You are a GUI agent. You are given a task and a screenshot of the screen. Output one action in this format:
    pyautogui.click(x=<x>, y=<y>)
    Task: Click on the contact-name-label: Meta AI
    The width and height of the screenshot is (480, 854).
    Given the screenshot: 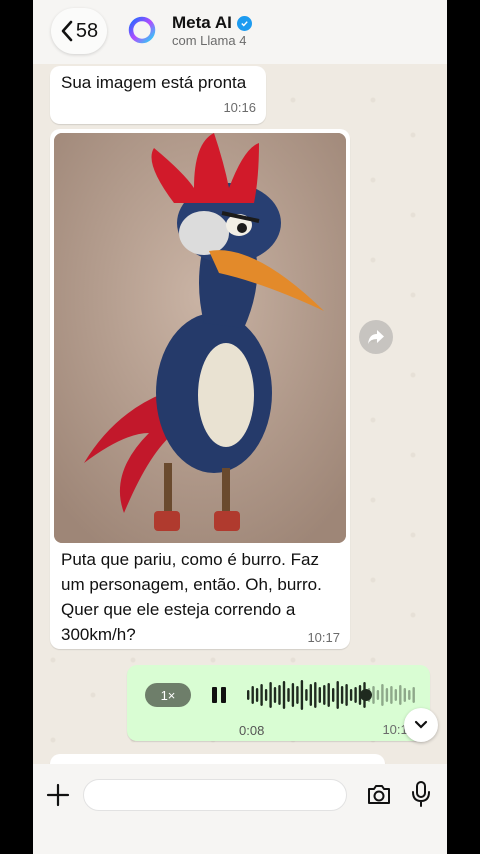 What is the action you would take?
    pyautogui.click(x=202, y=22)
    